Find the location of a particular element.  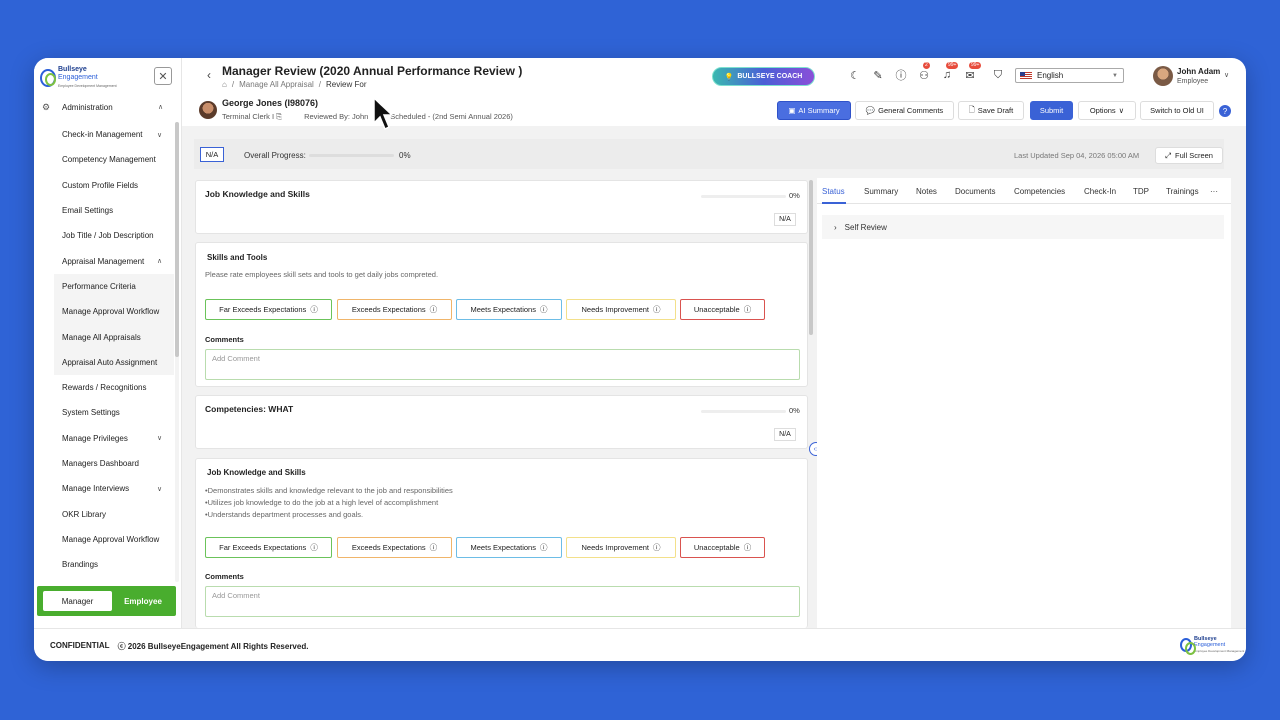

chevron-right-icon: › is located at coordinates (835, 227).